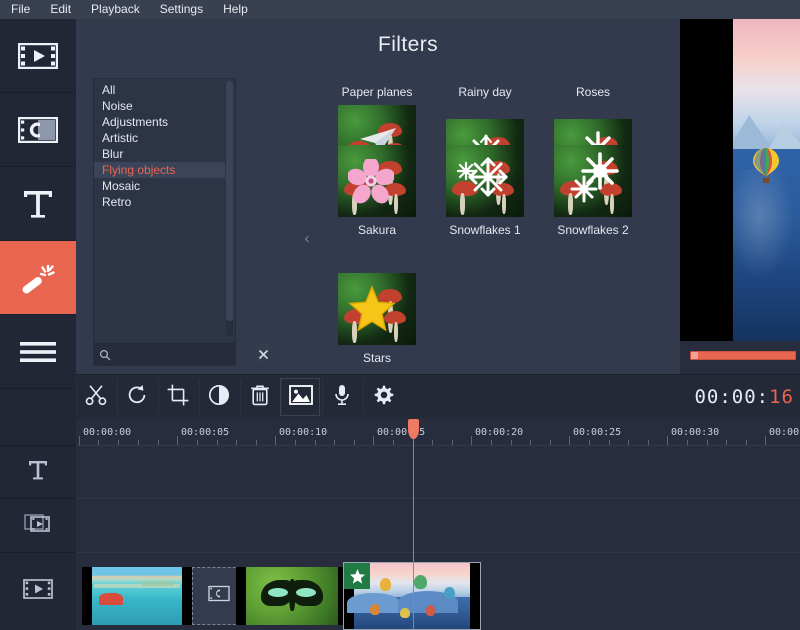 The height and width of the screenshot is (630, 800). I want to click on overlay-track-lane, so click(438, 526).